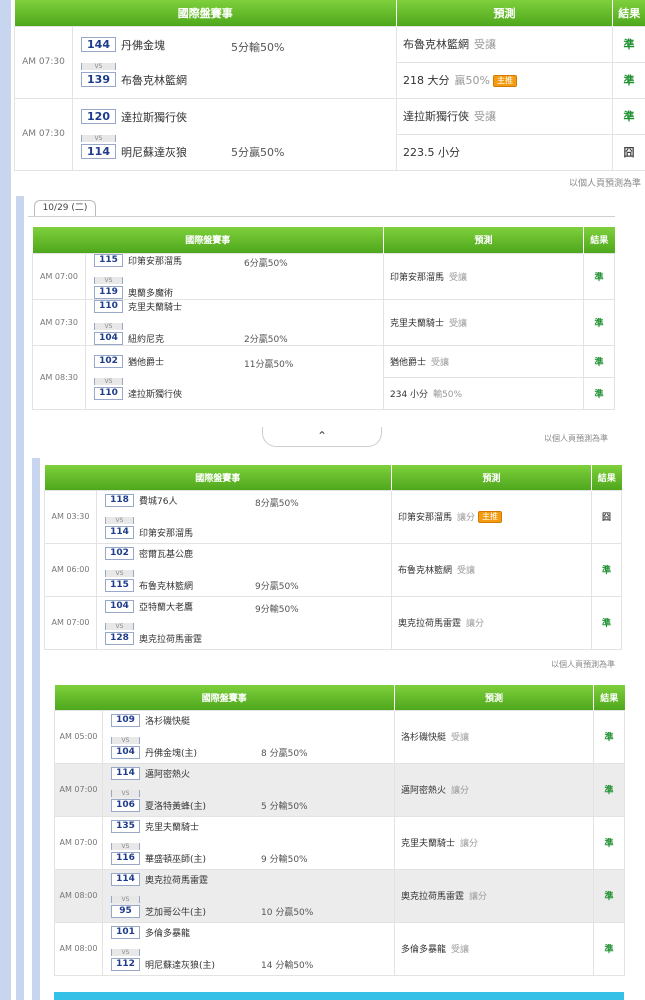 This screenshot has height=1000, width=645. I want to click on handicap-line: 9 分輸50%, so click(284, 860).